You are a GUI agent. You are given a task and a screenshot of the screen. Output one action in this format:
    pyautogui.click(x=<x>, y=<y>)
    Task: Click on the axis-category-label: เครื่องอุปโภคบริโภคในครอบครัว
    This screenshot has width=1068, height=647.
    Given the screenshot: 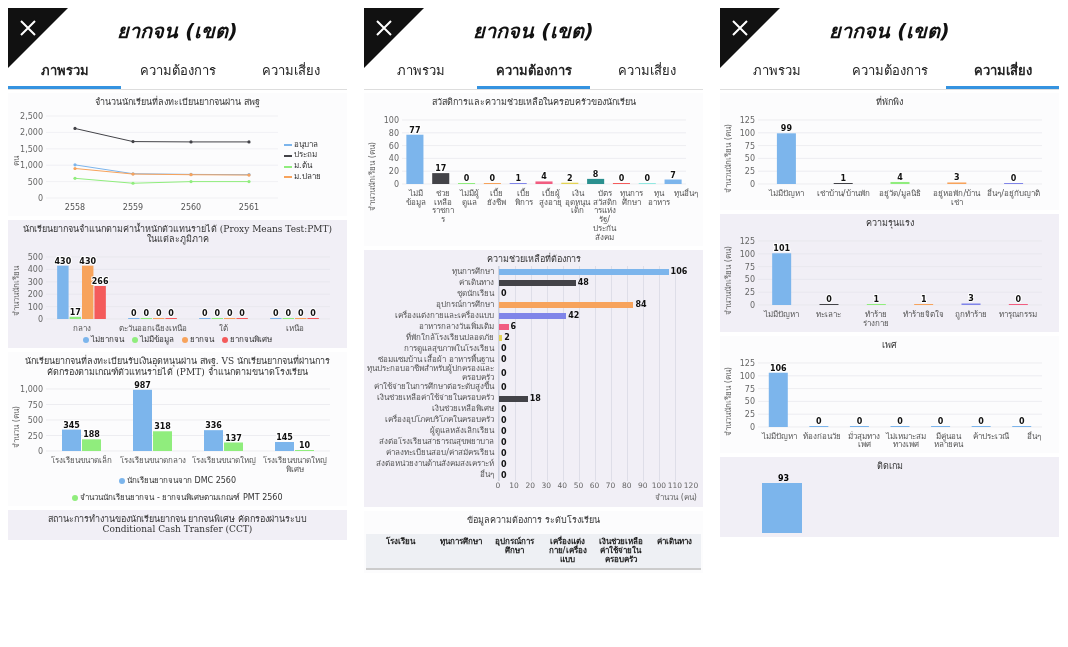 What is the action you would take?
    pyautogui.click(x=439, y=420)
    